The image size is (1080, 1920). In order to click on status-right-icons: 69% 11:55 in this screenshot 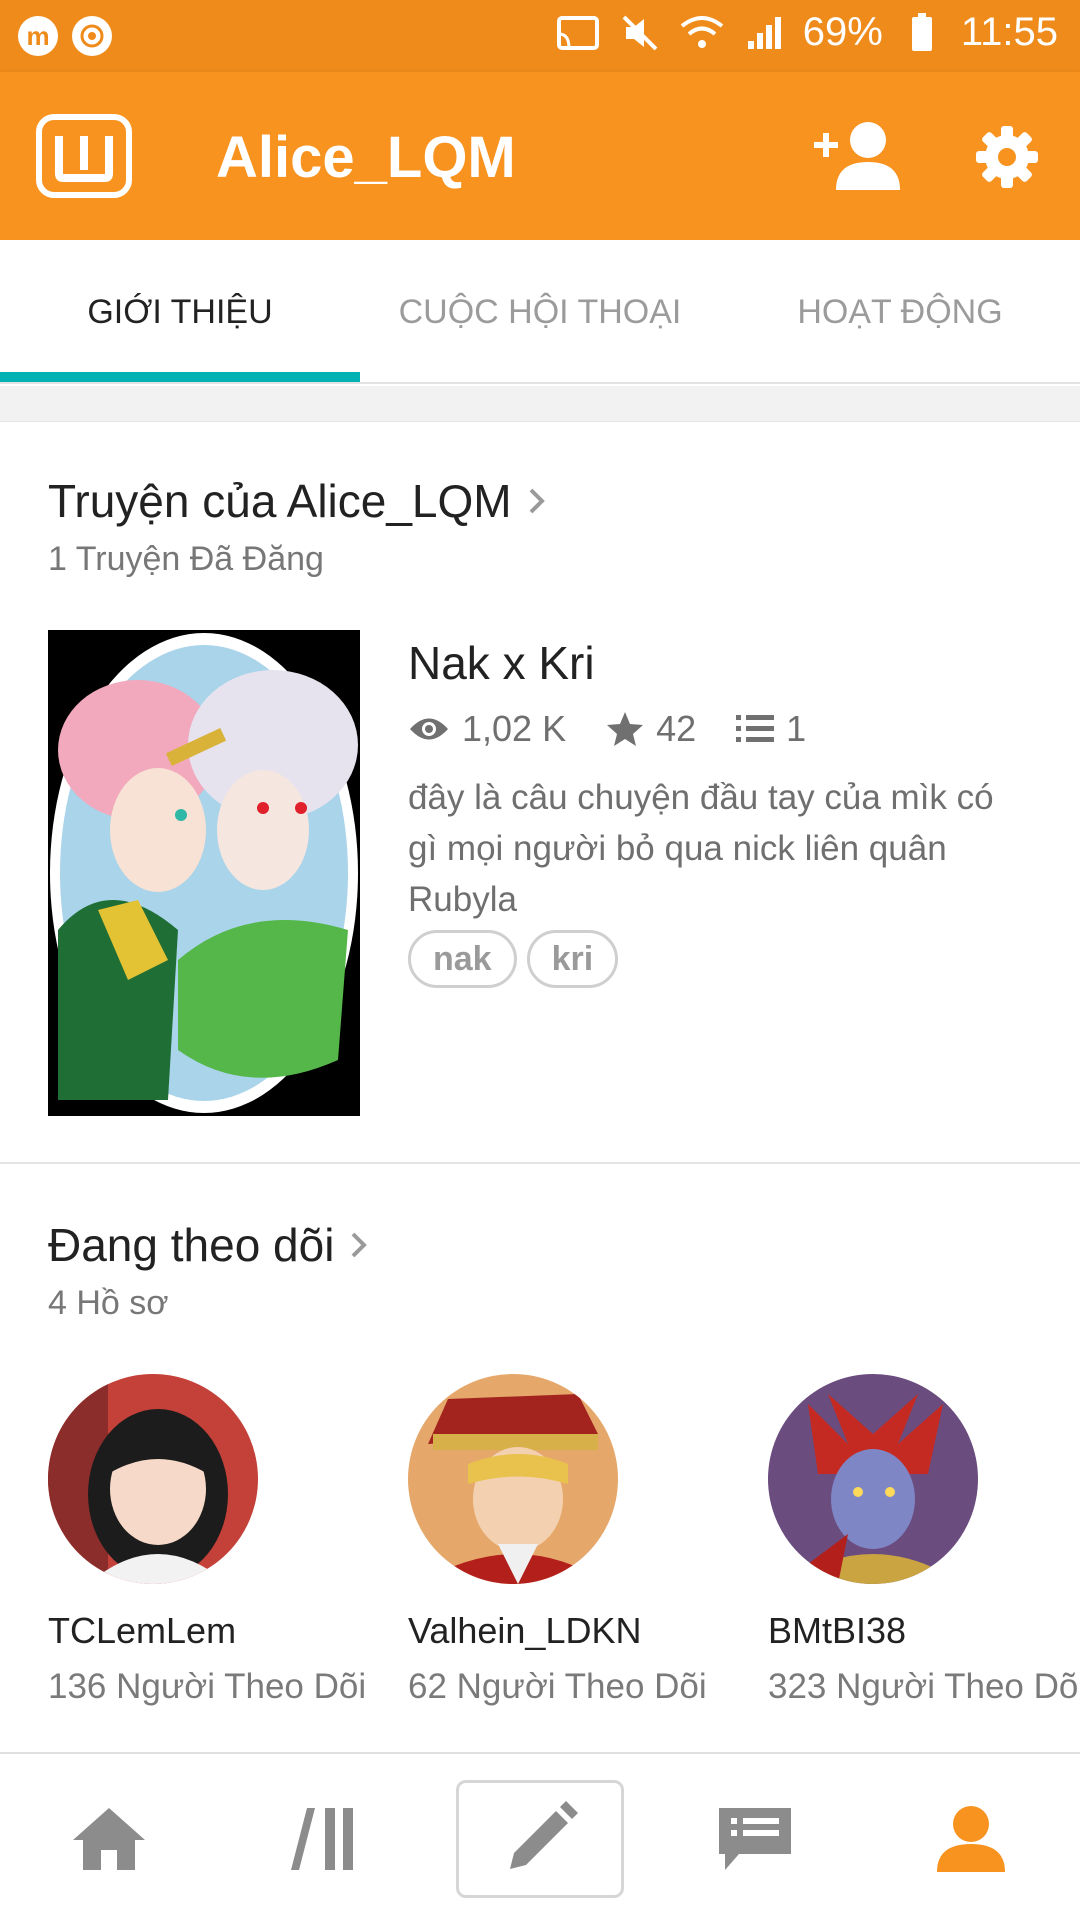, I will do `click(806, 32)`.